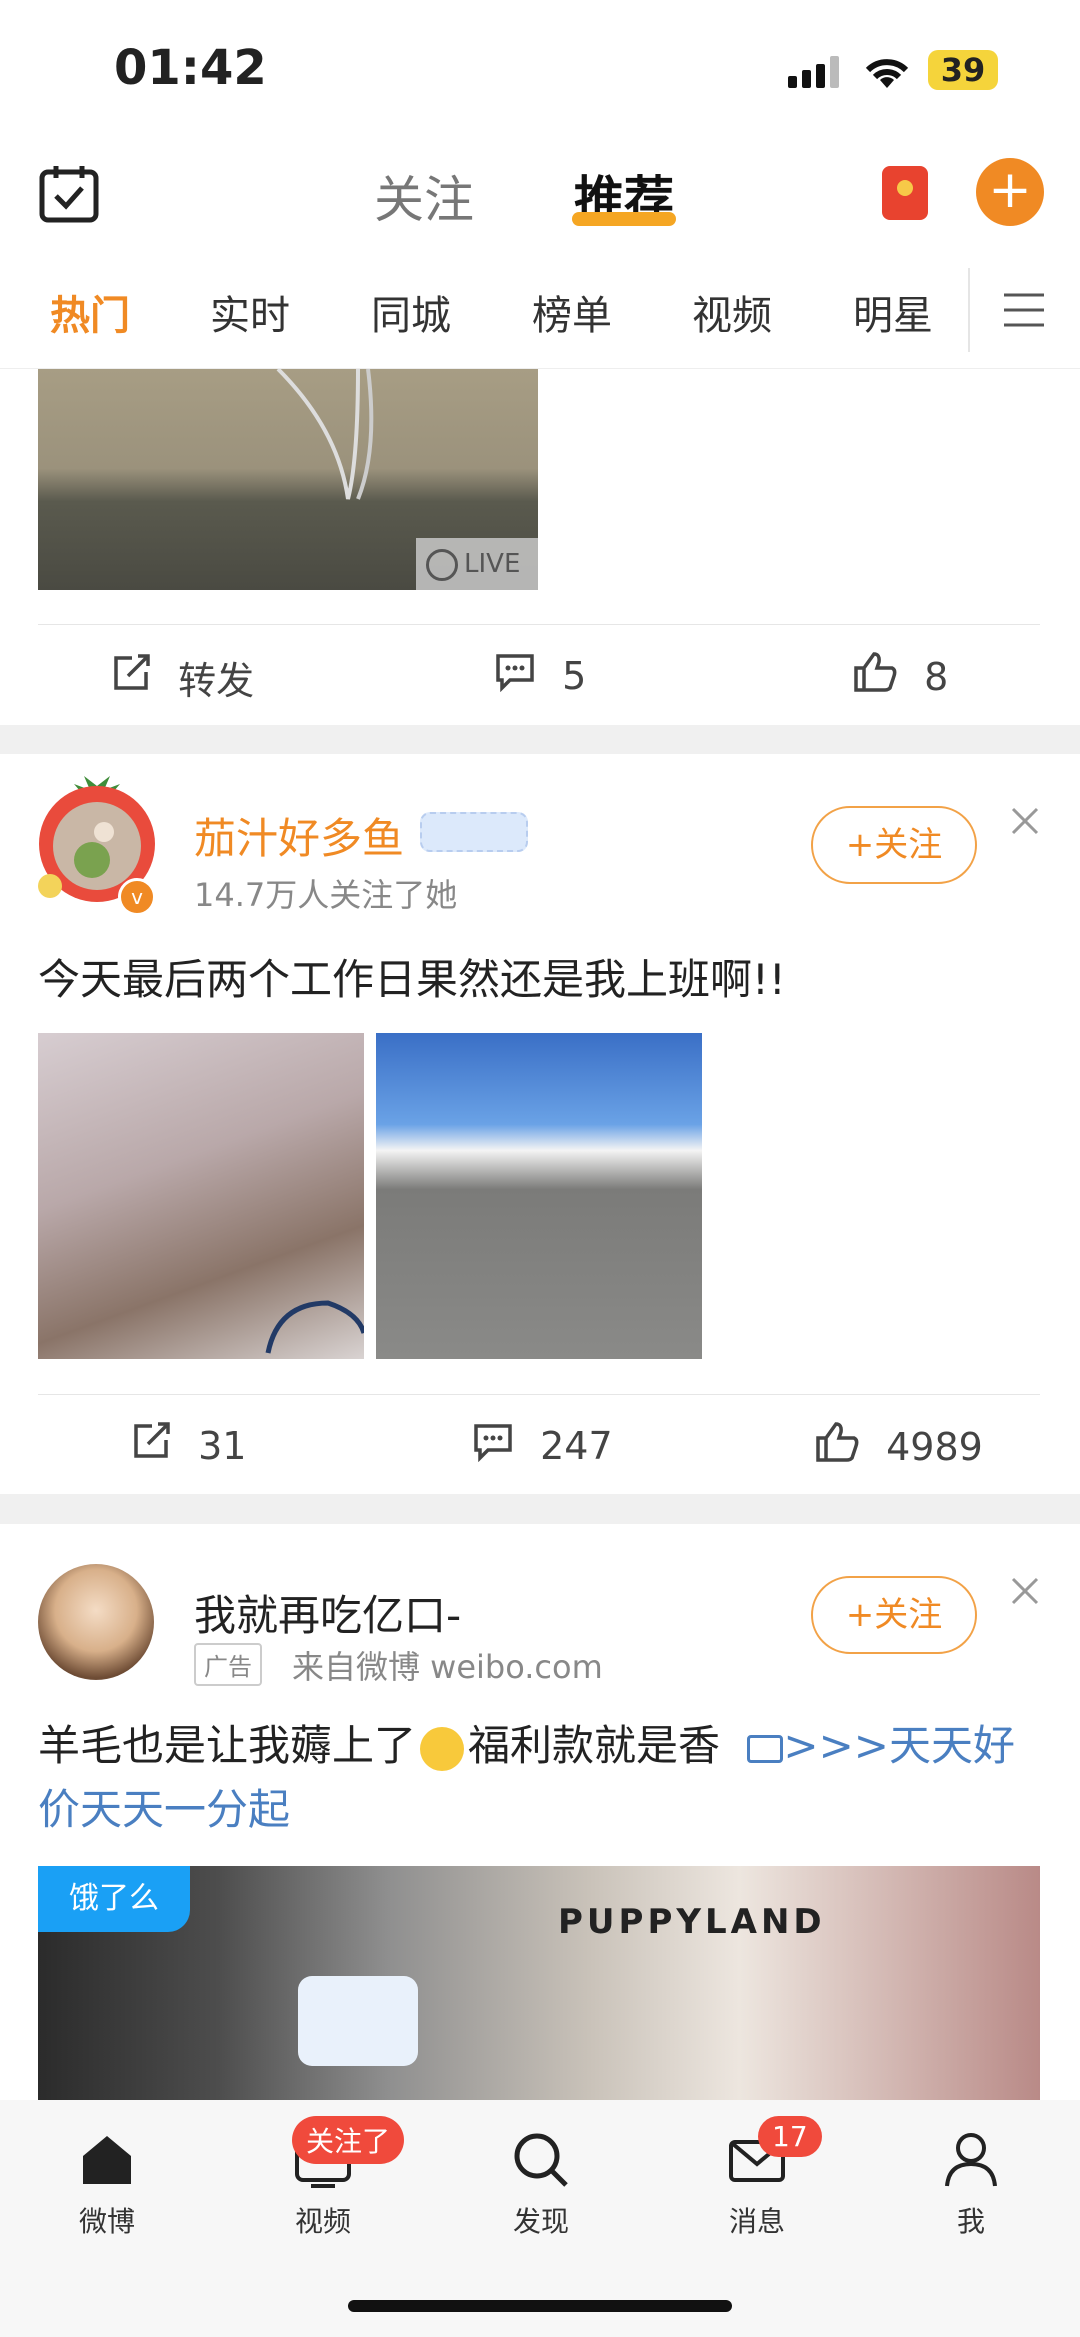 The image size is (1080, 2337). I want to click on repost-count: 31, so click(222, 1445).